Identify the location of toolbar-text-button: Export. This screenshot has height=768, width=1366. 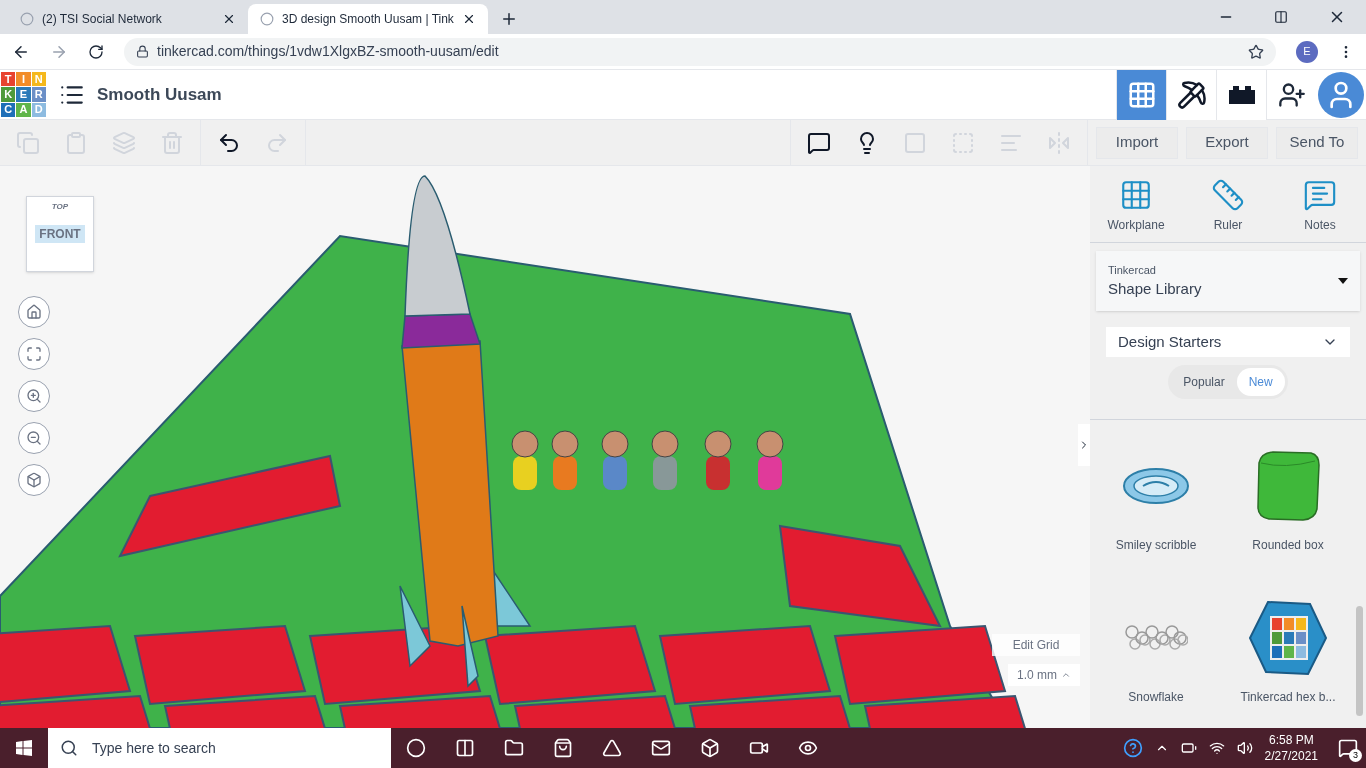
(1227, 142).